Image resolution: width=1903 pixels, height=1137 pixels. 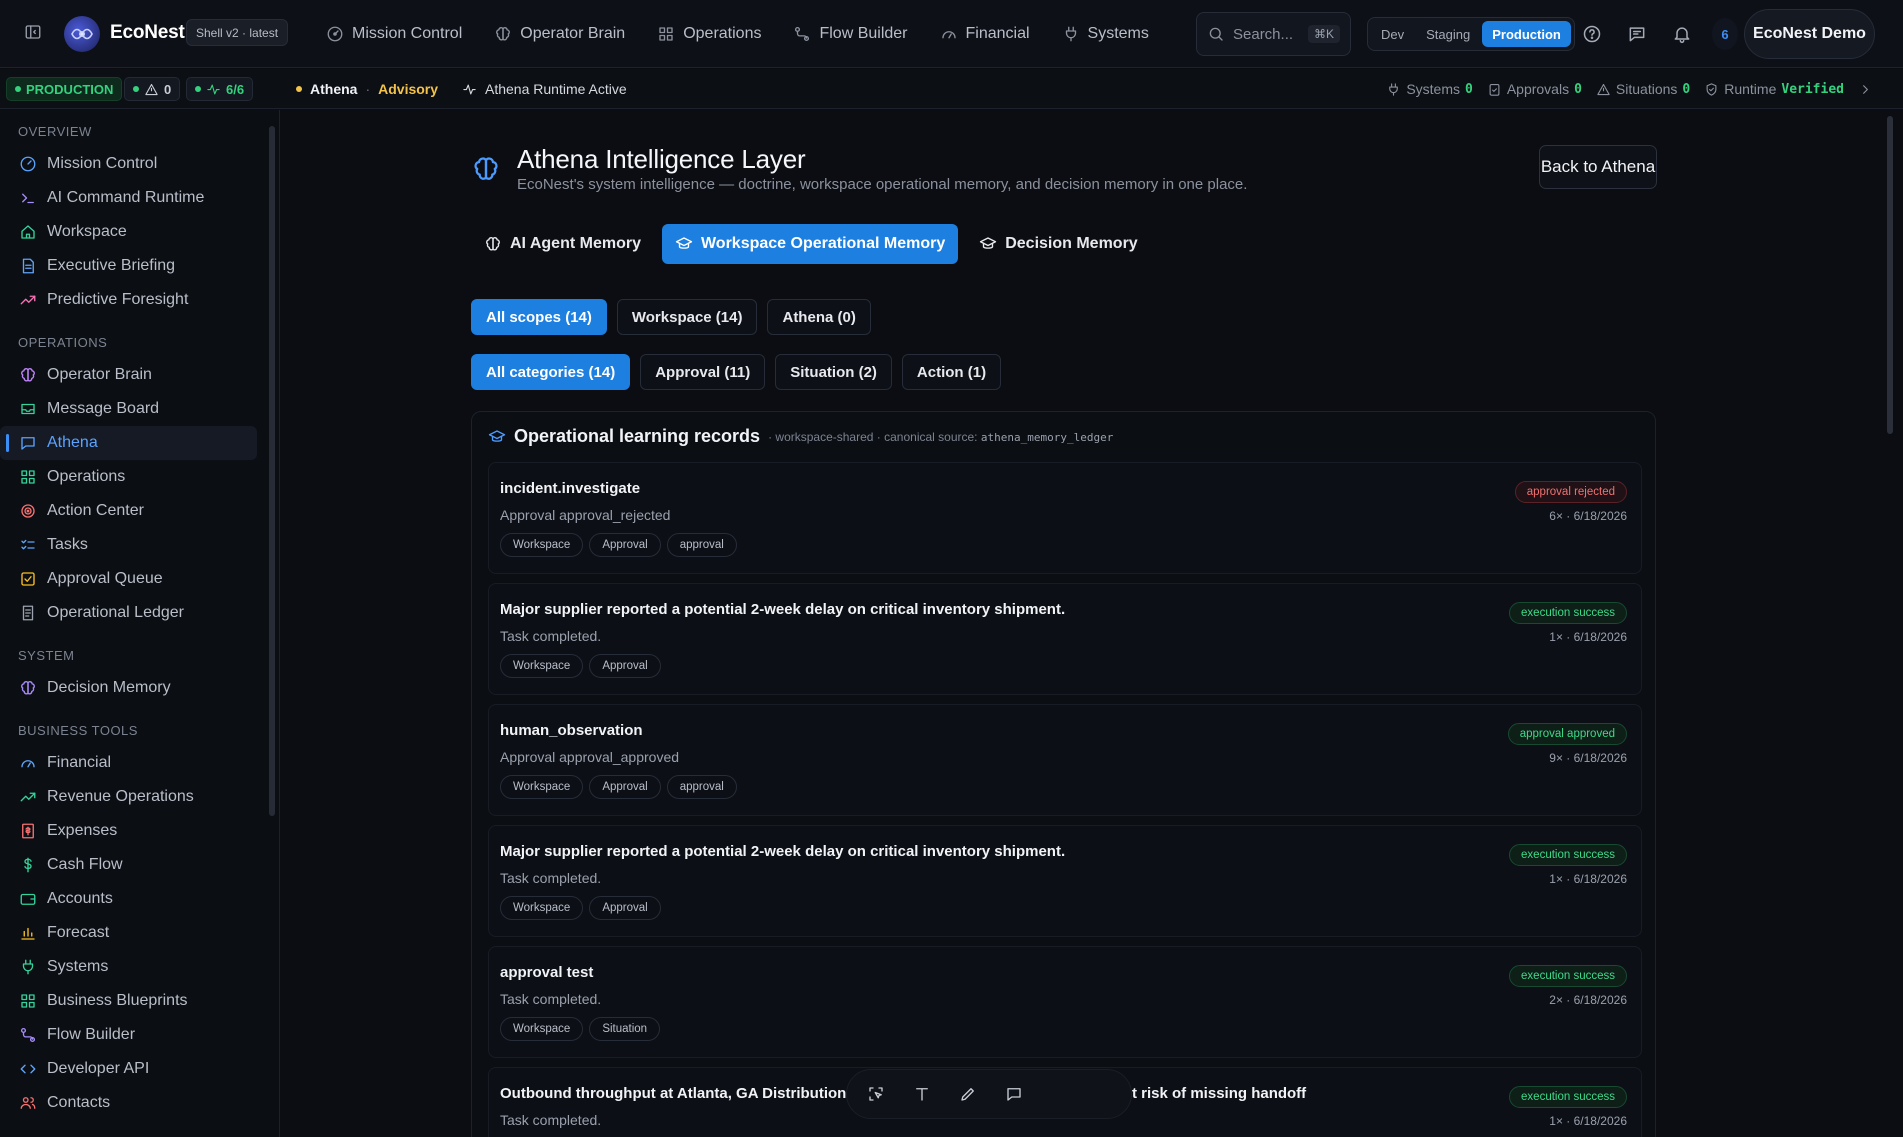 I want to click on back-to-athena-button: Back to Athena, so click(x=1598, y=167).